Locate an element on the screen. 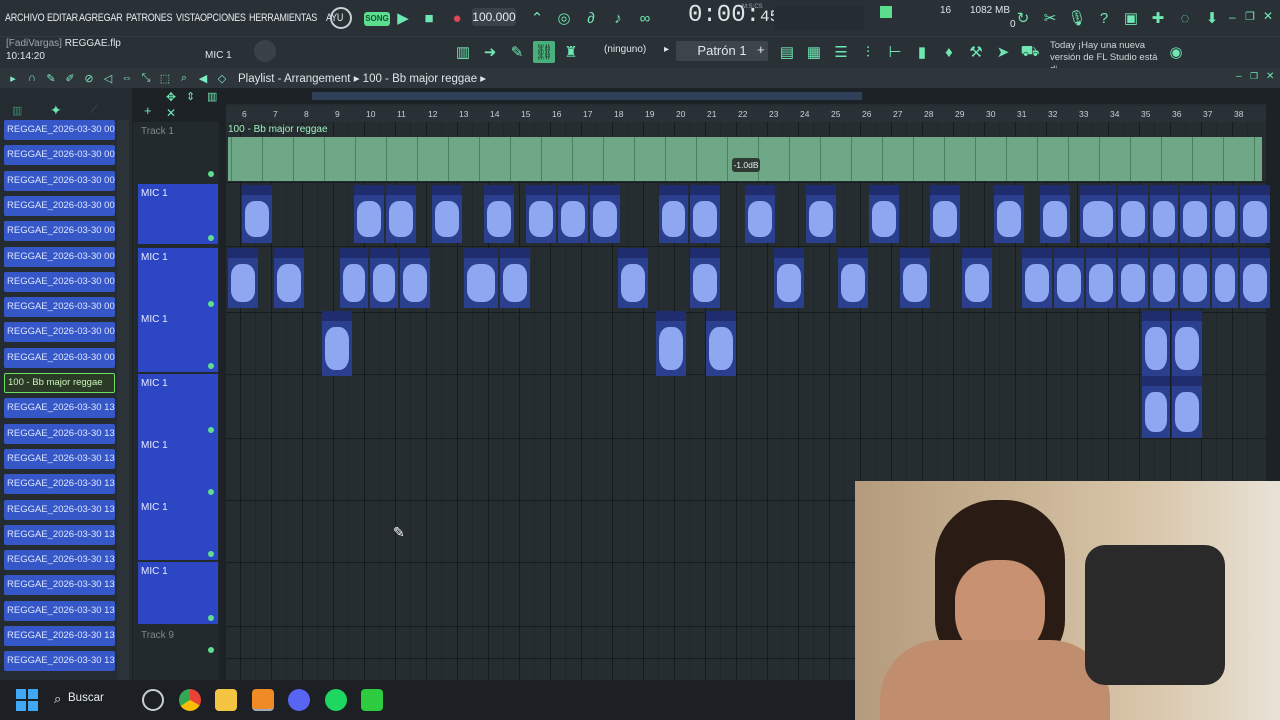 This screenshot has height=720, width=1280. metronome-icon: ⌃ is located at coordinates (537, 18).